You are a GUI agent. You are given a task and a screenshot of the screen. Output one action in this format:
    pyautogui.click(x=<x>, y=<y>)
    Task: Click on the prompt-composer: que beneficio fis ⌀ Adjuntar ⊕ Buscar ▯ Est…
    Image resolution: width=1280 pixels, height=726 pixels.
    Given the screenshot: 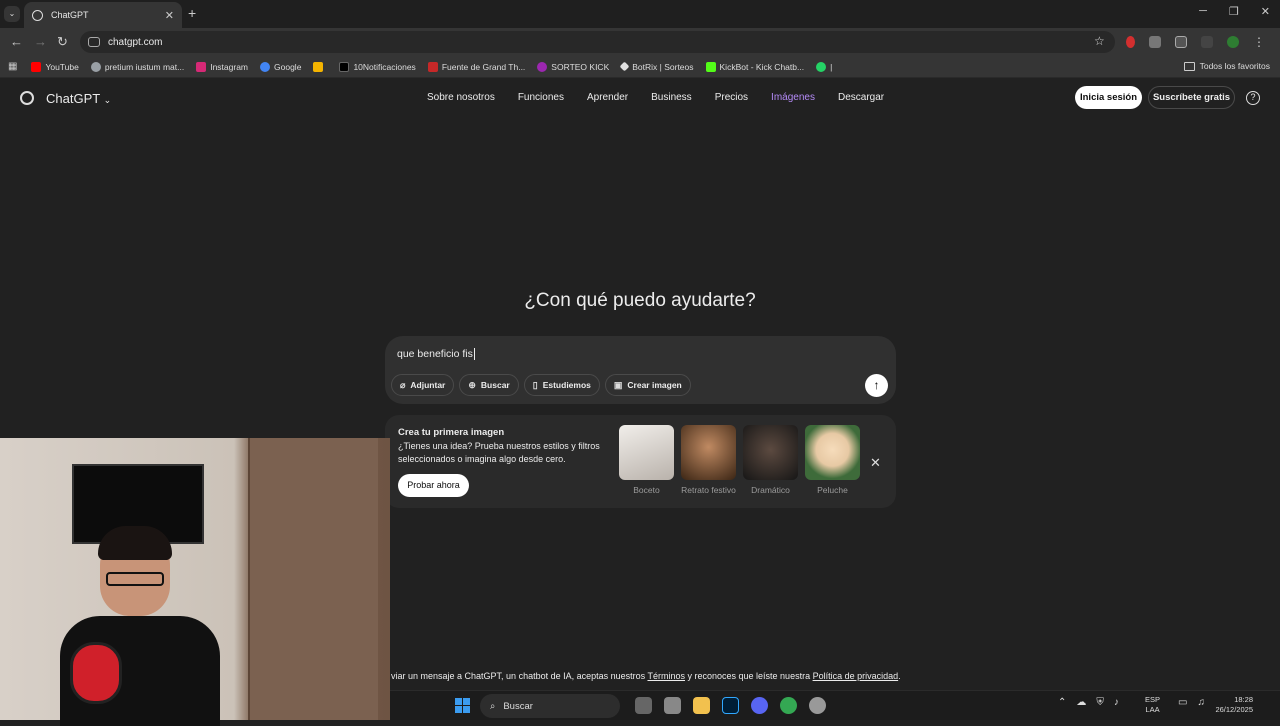 What is the action you would take?
    pyautogui.click(x=640, y=370)
    